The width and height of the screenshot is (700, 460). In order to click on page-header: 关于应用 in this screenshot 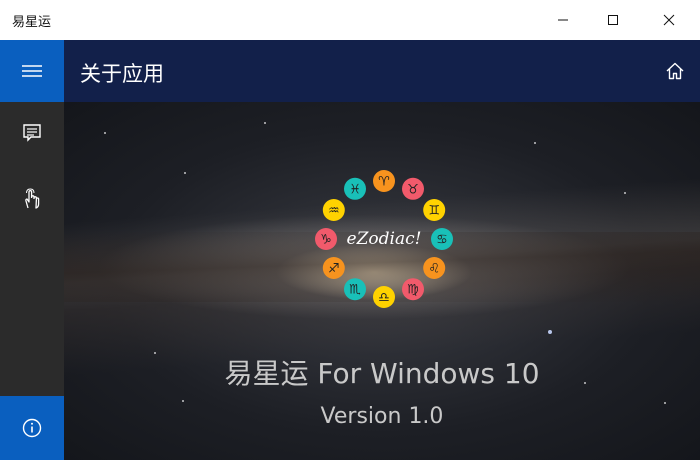, I will do `click(382, 71)`.